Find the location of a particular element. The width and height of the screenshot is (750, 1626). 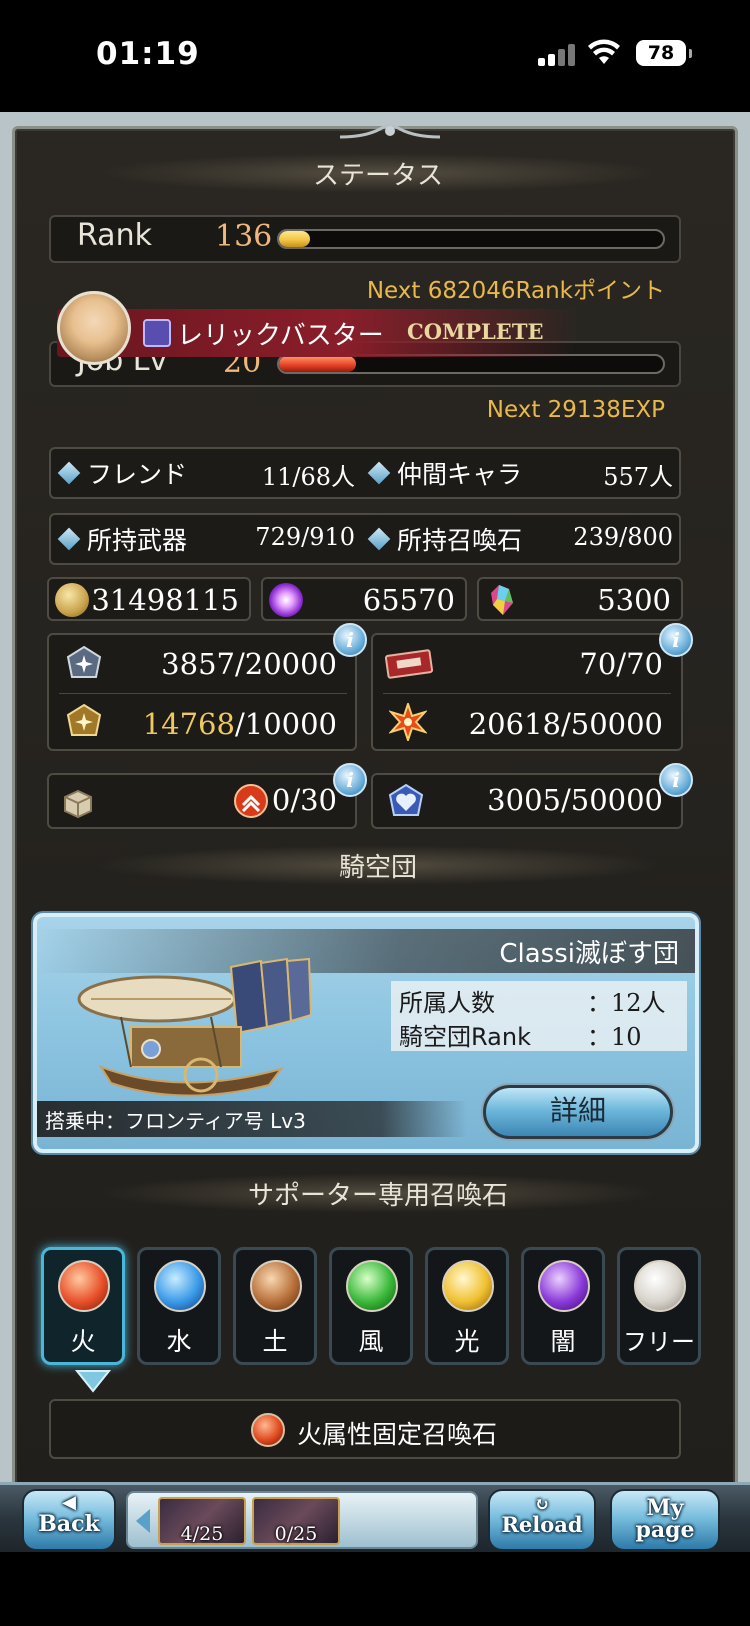

tab-label: 光 is located at coordinates (467, 1341).